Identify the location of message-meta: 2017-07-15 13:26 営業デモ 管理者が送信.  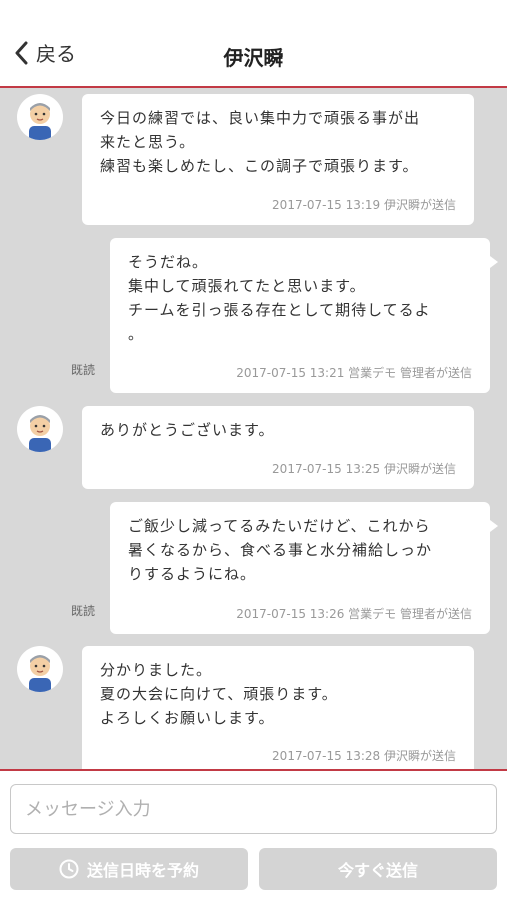
(354, 614).